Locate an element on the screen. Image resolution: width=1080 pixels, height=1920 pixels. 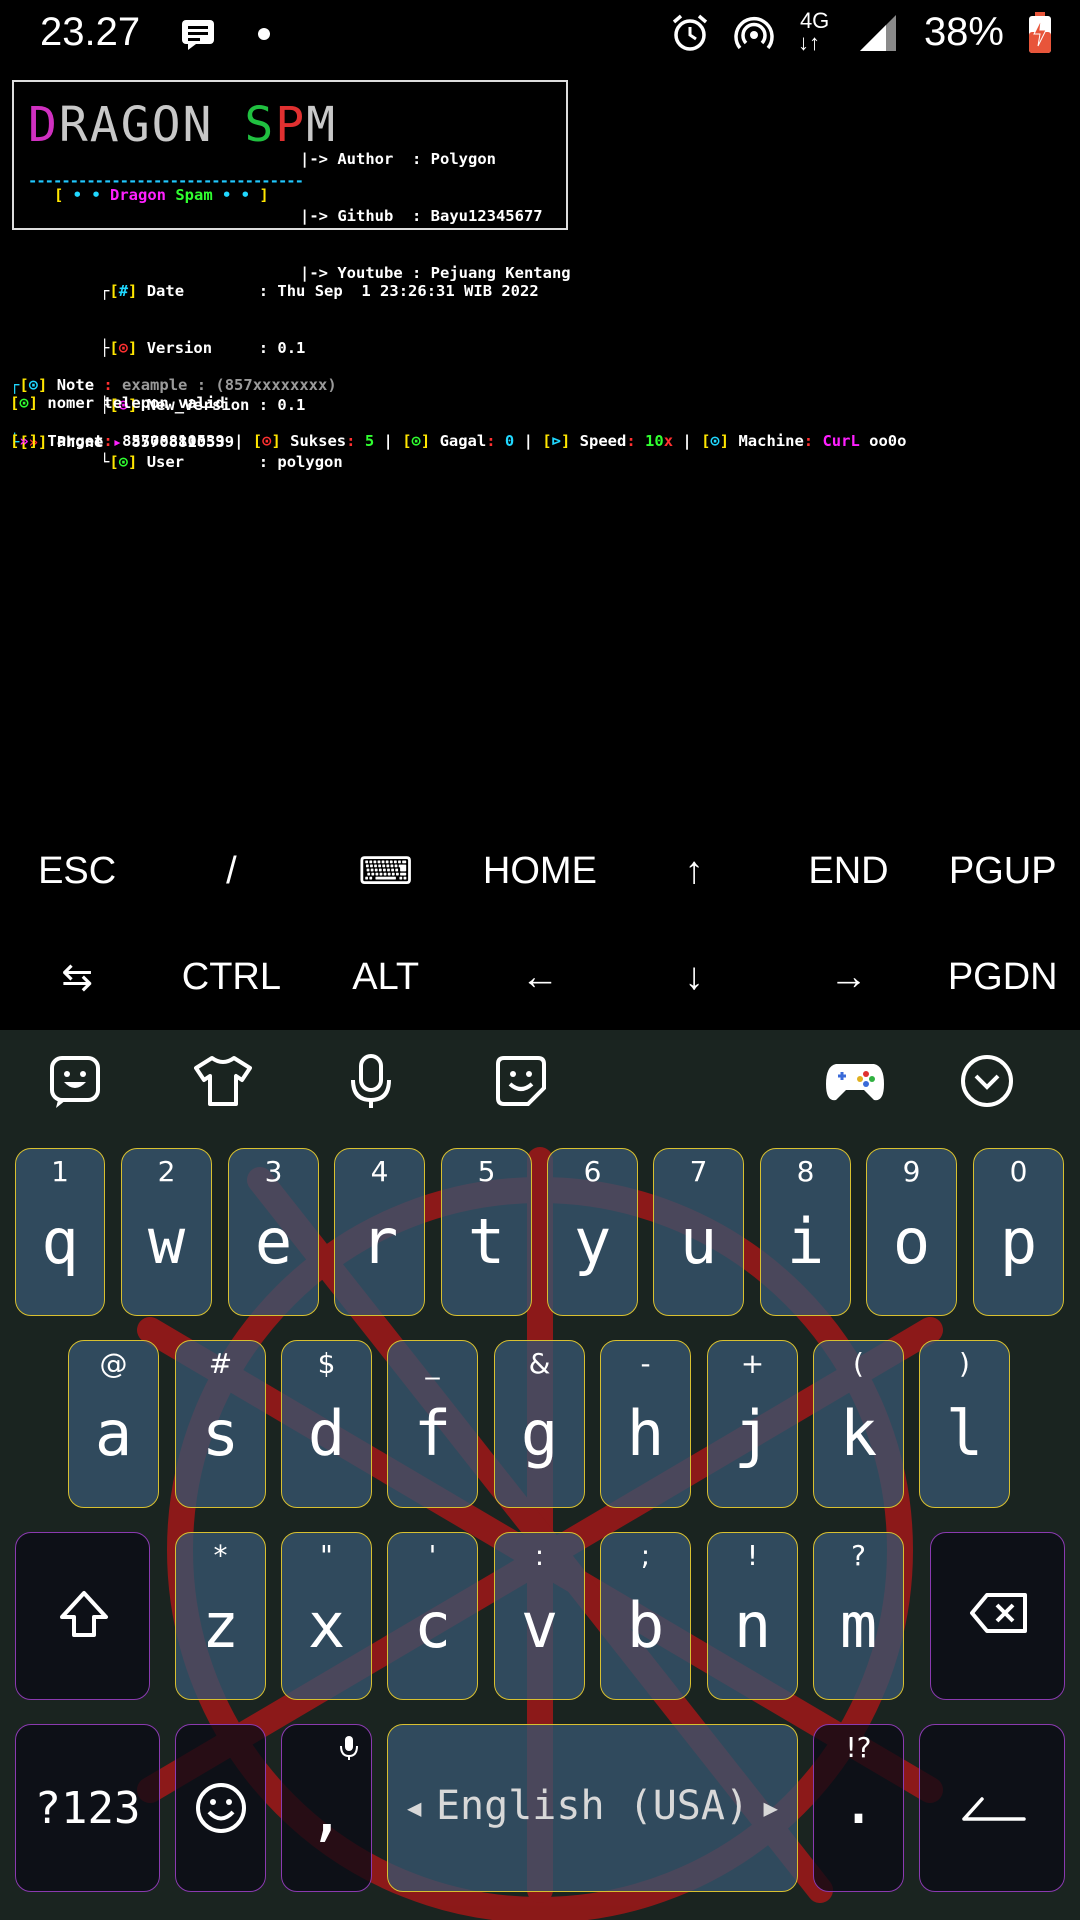
extra-keys-row-1: ESC / ⌨ HOME ↑ END PGUP is located at coordinates (540, 871).